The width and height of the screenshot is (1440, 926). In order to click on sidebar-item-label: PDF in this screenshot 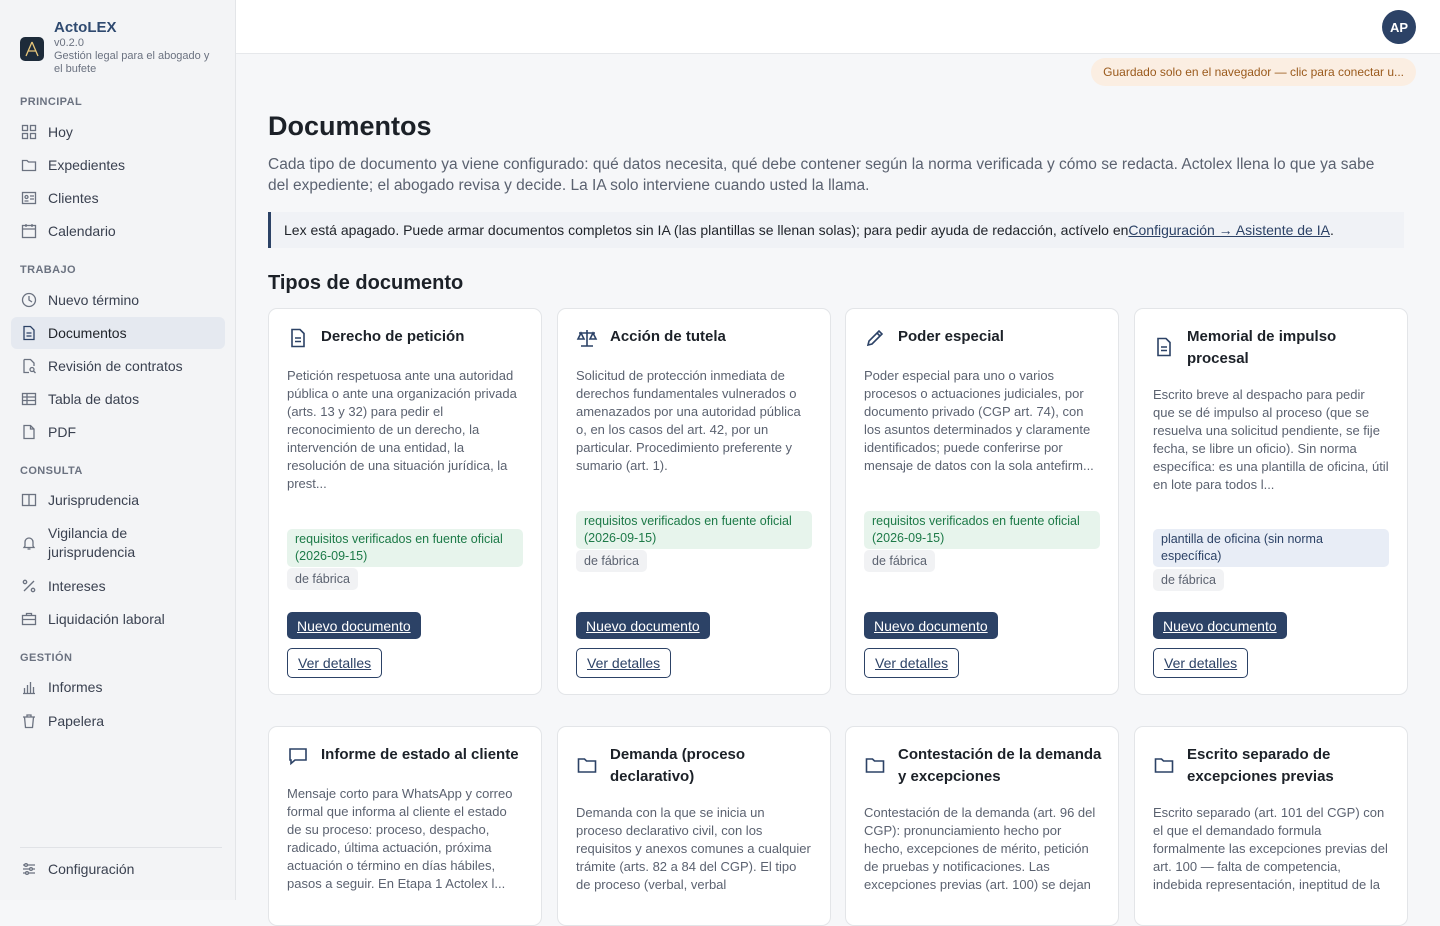, I will do `click(62, 432)`.